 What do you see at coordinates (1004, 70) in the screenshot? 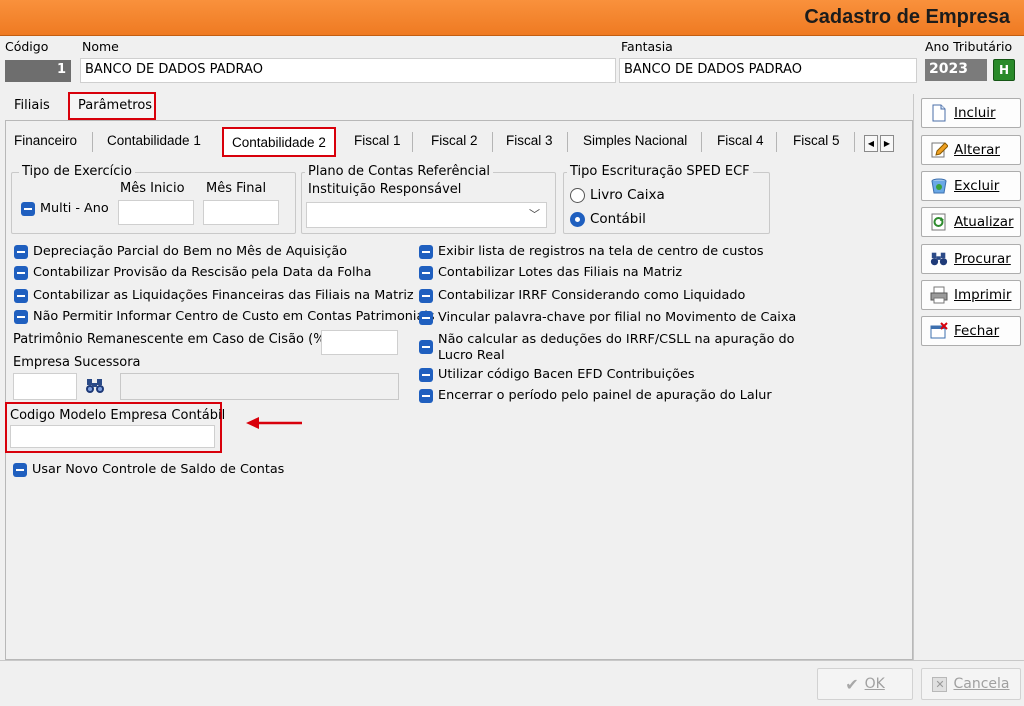
I see `help-icon: H` at bounding box center [1004, 70].